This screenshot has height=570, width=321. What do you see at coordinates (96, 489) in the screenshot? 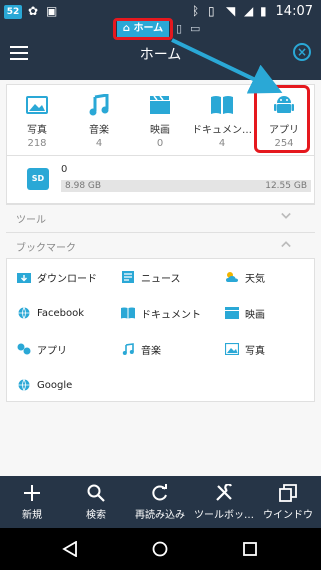
I see `search-icon` at bounding box center [96, 489].